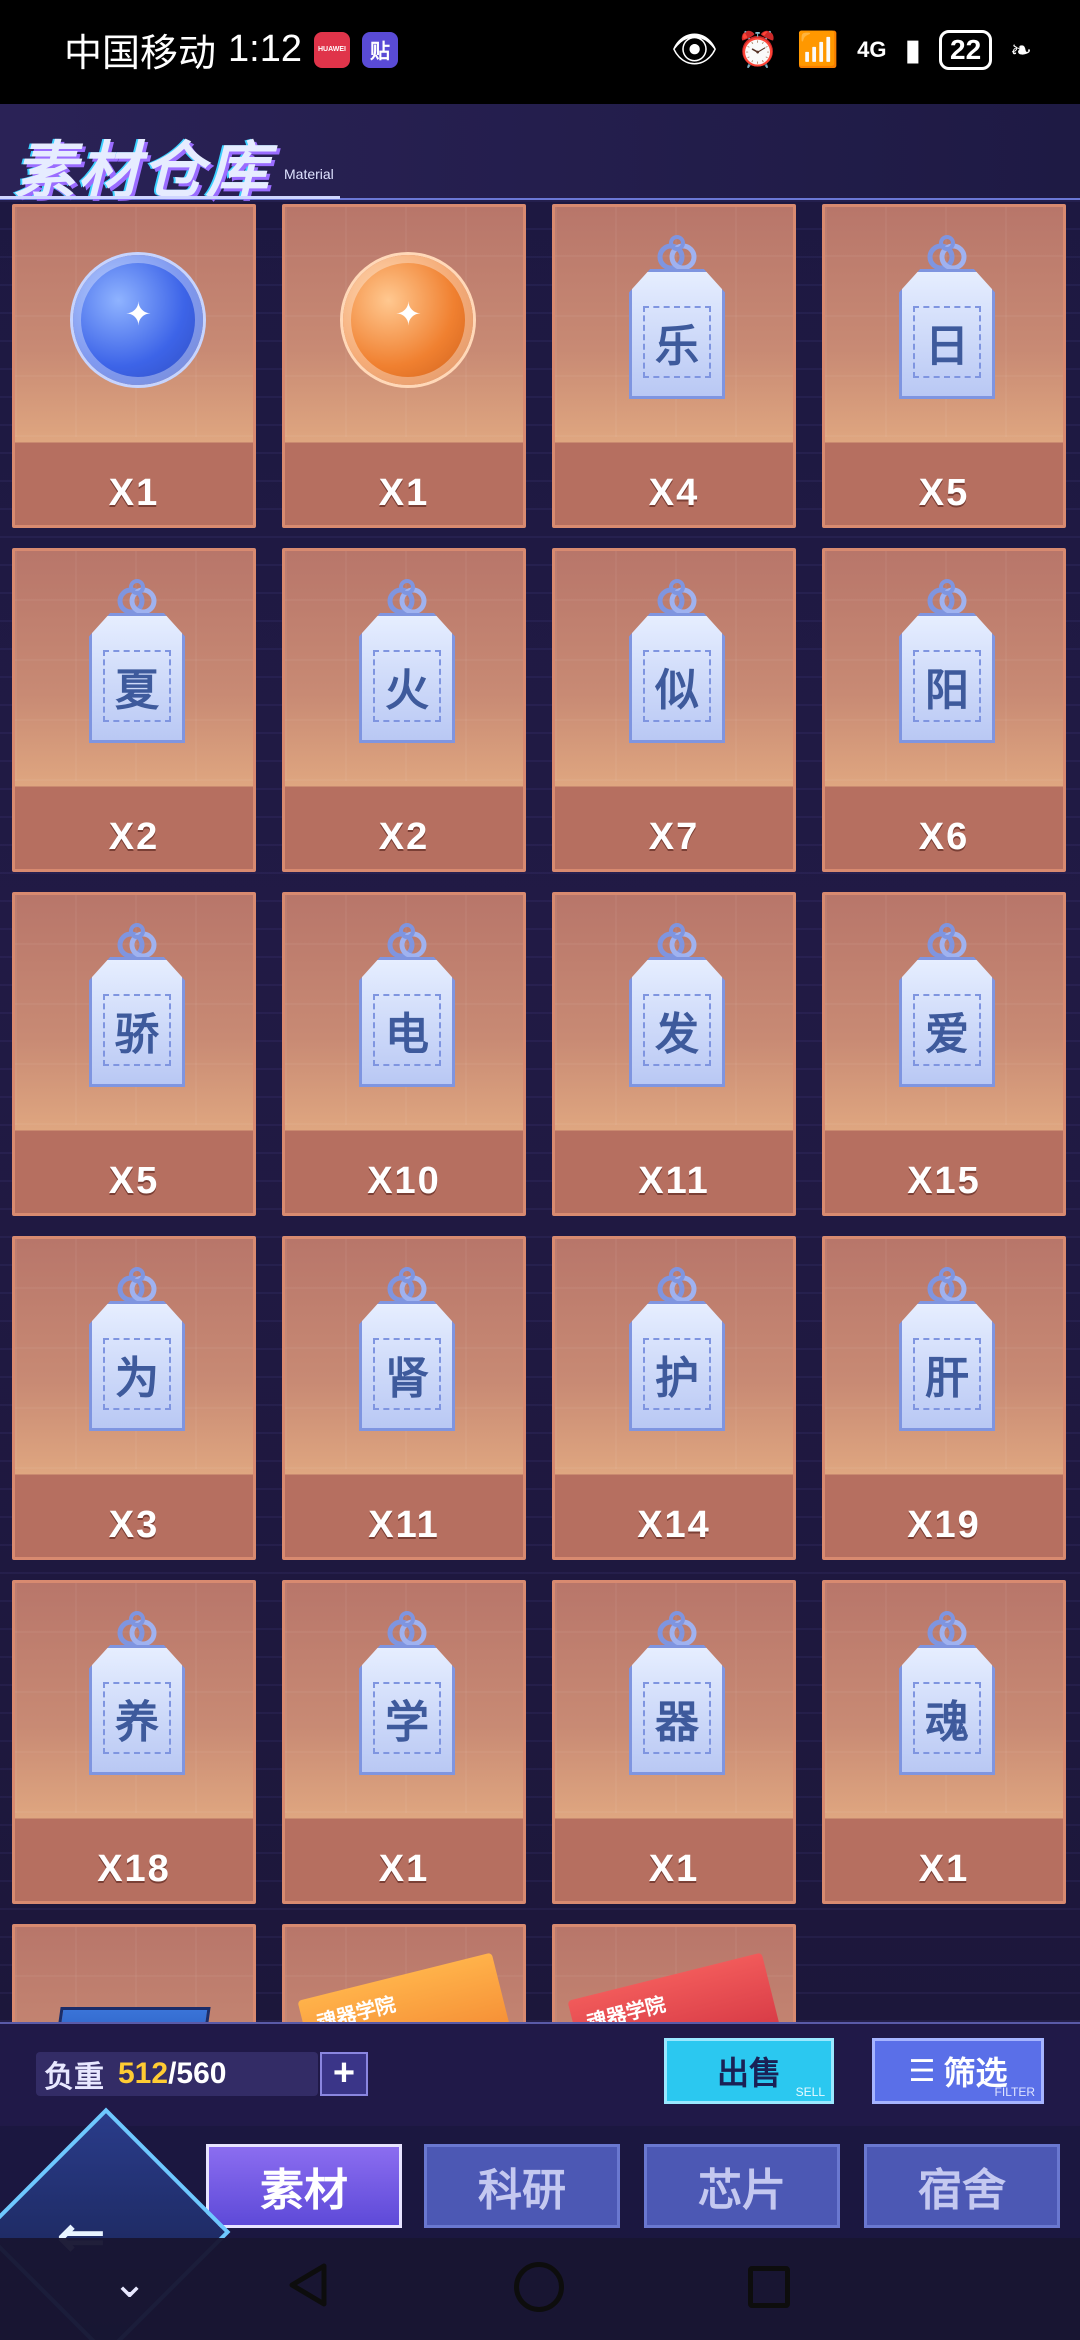 This screenshot has height=2340, width=1080. What do you see at coordinates (129, 2282) in the screenshot?
I see `collapse-chevron-icon: ⌄` at bounding box center [129, 2282].